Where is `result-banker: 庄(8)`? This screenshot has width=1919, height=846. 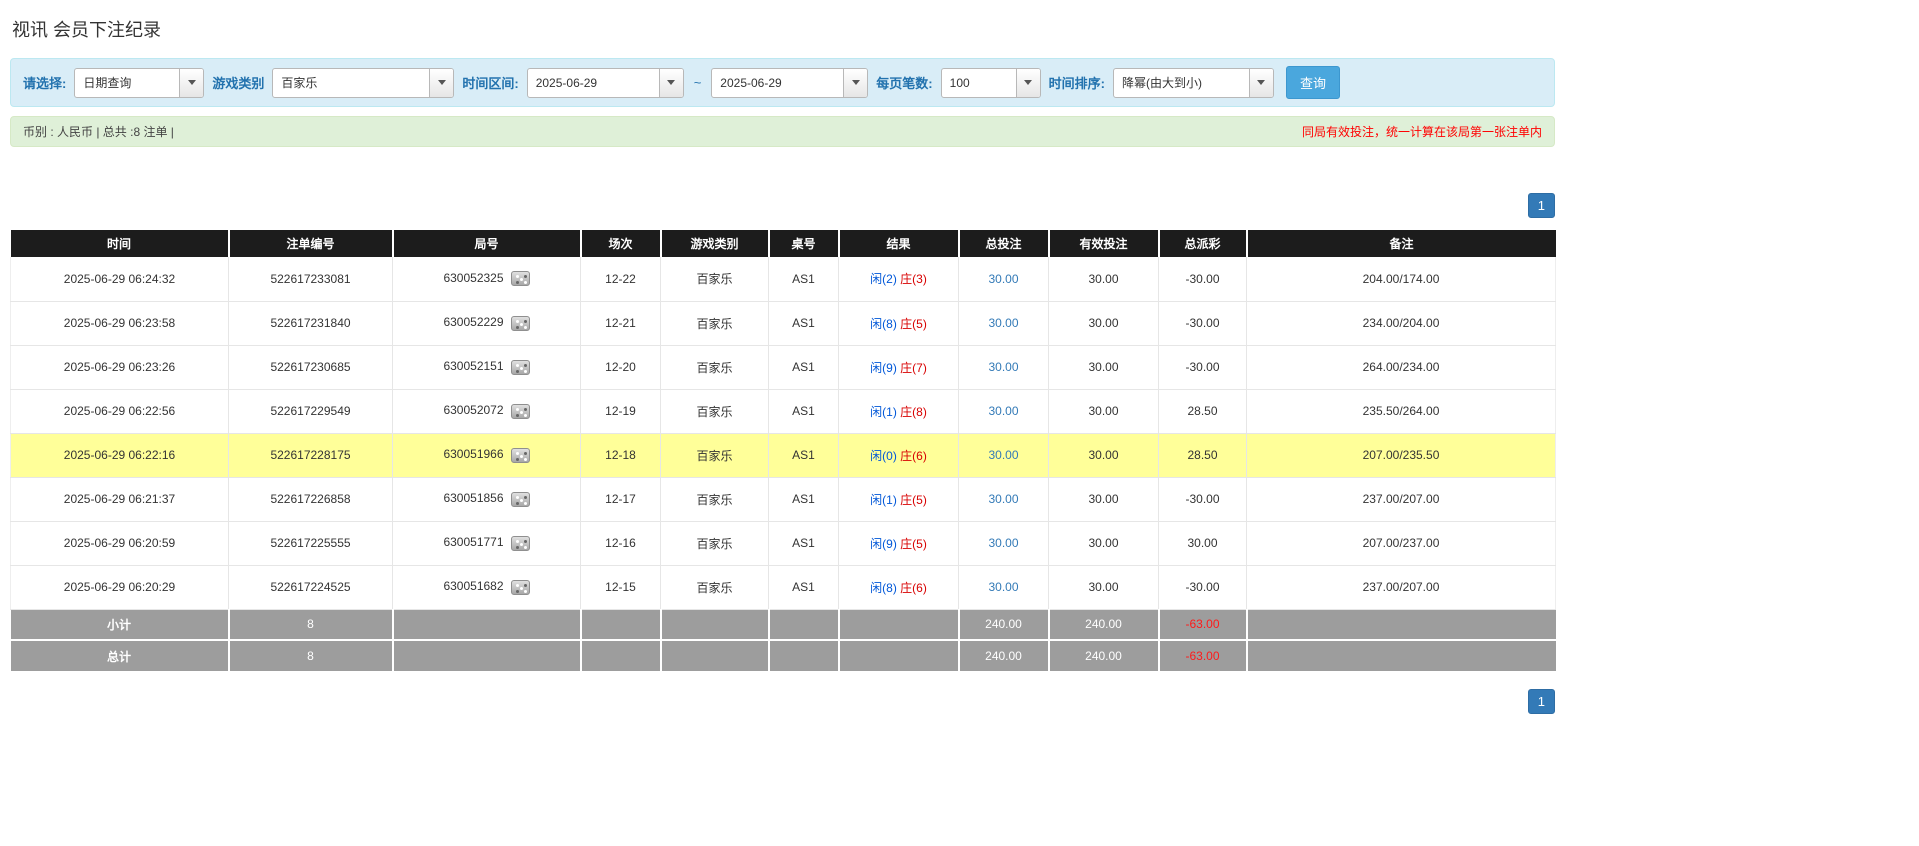 result-banker: 庄(8) is located at coordinates (913, 411).